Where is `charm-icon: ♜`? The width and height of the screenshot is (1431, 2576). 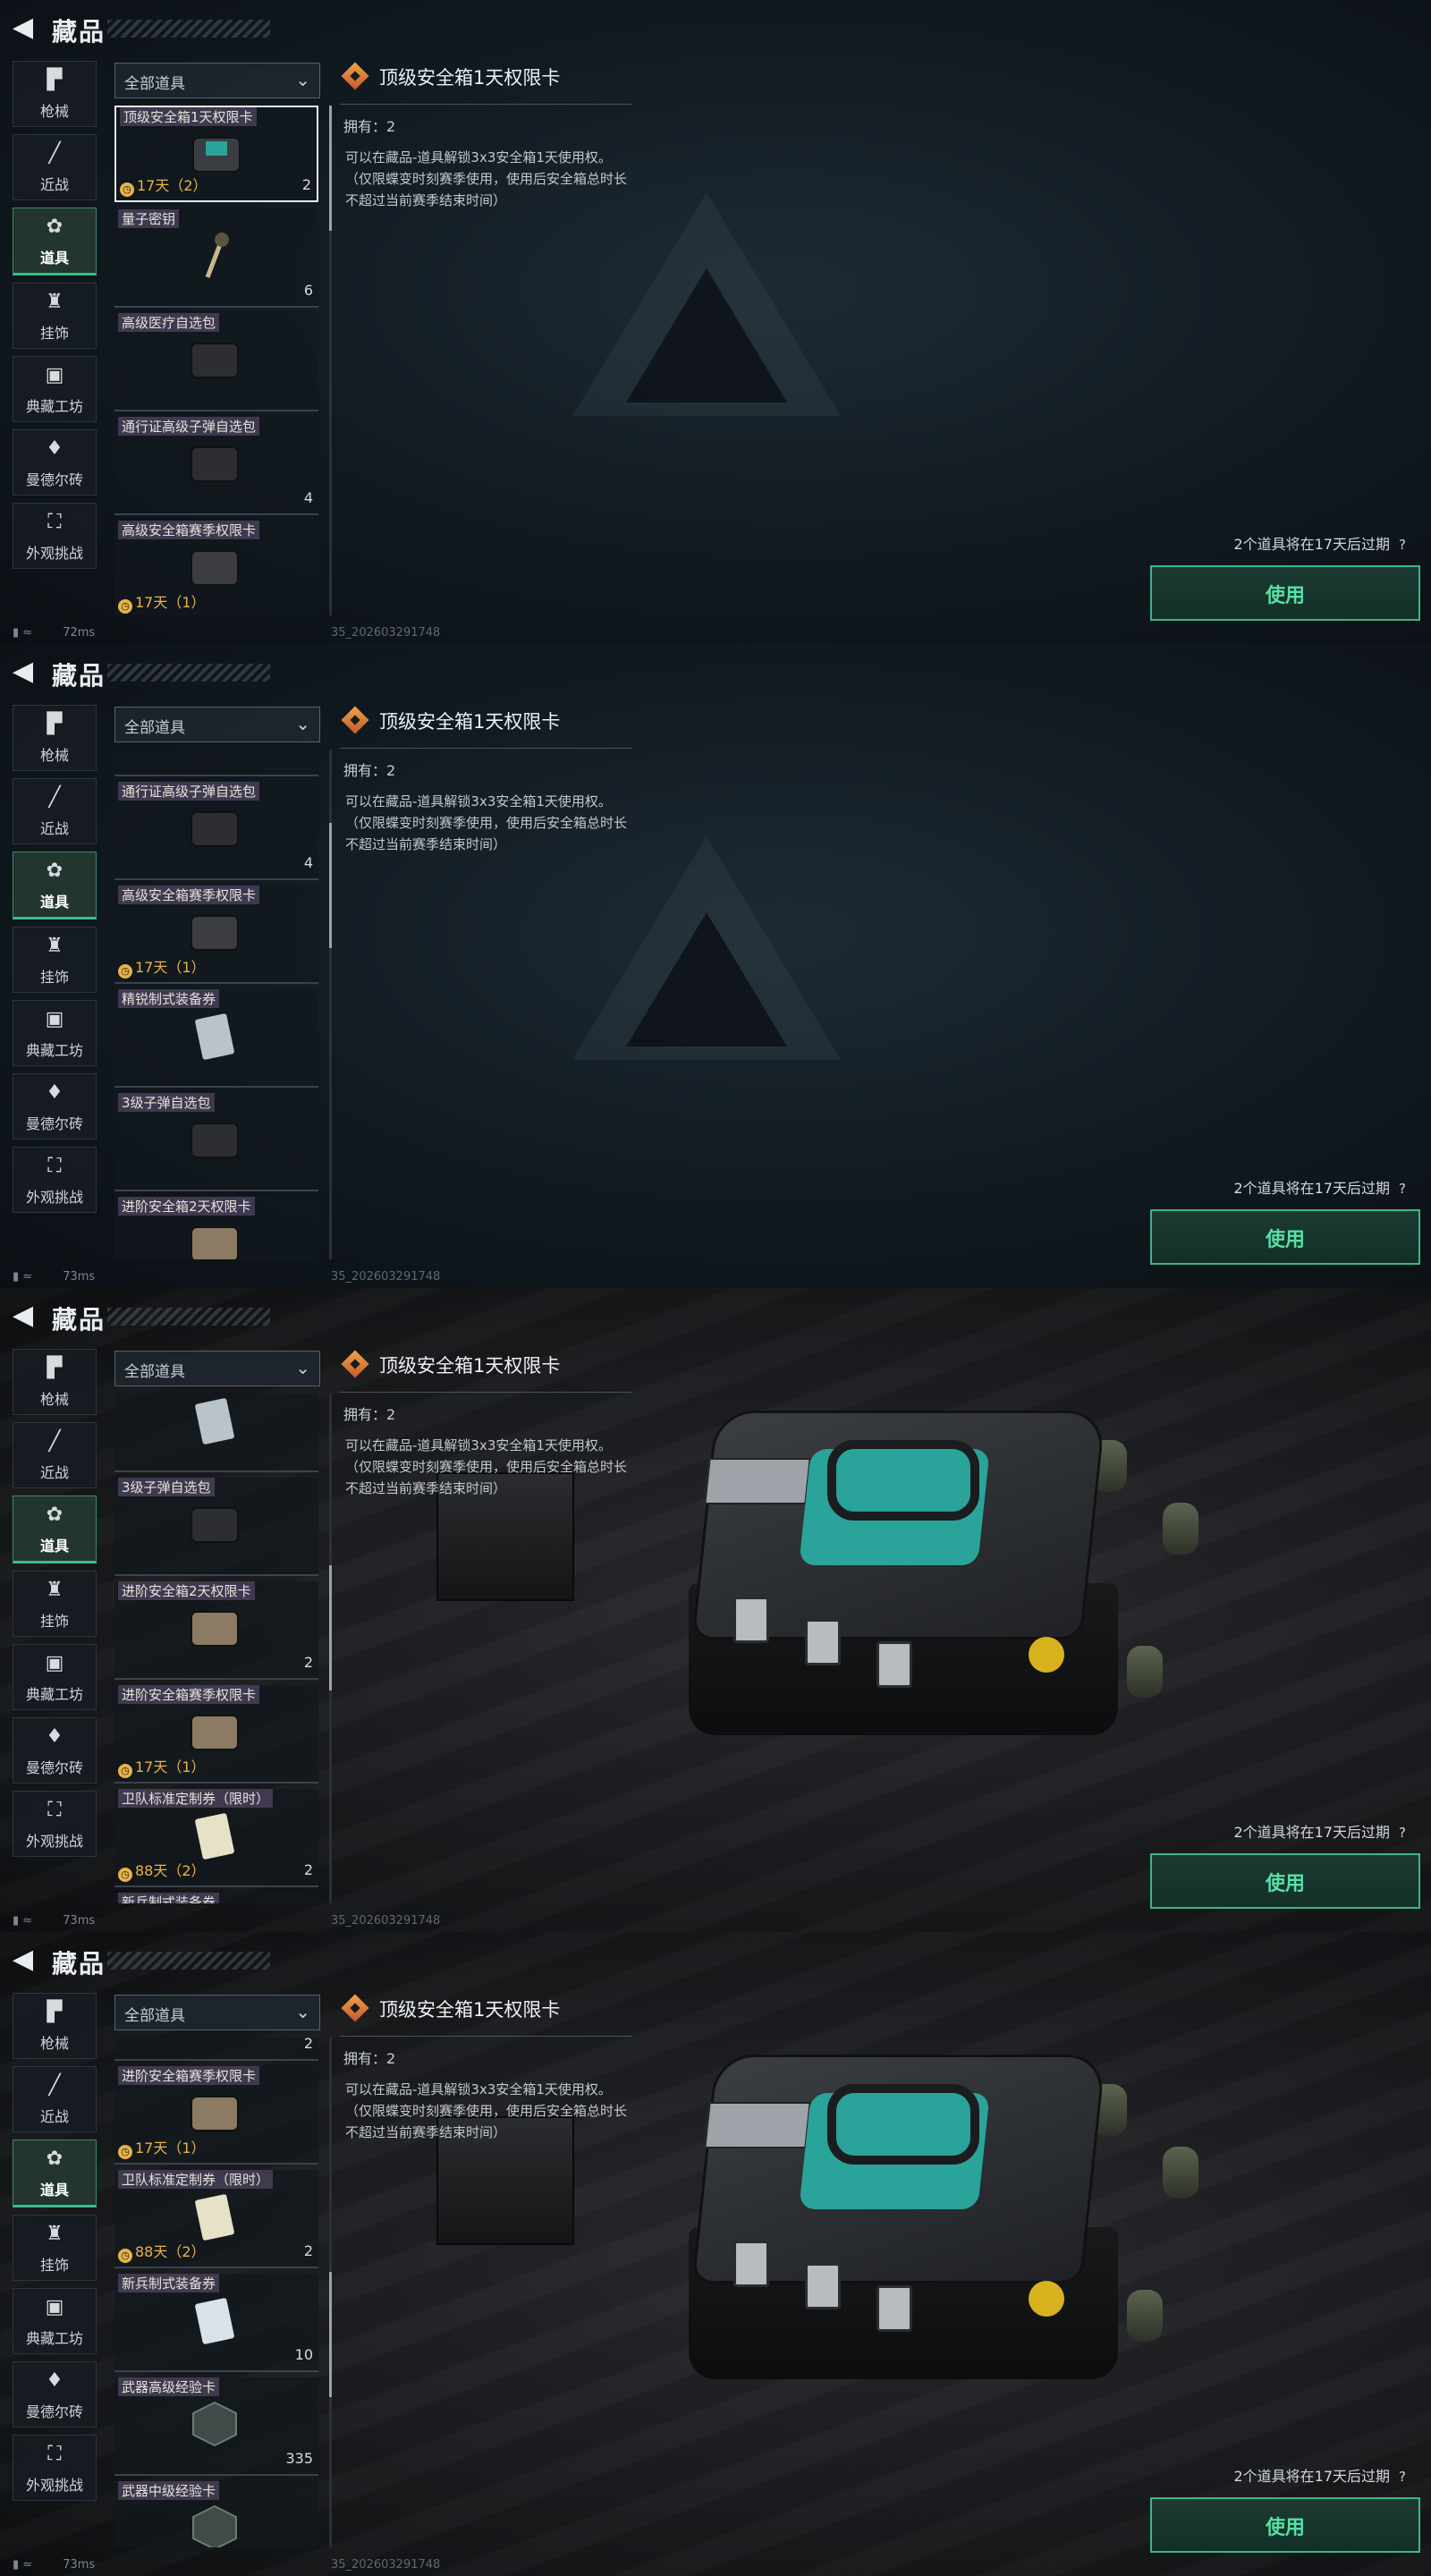
charm-icon: ♜ is located at coordinates (55, 1590).